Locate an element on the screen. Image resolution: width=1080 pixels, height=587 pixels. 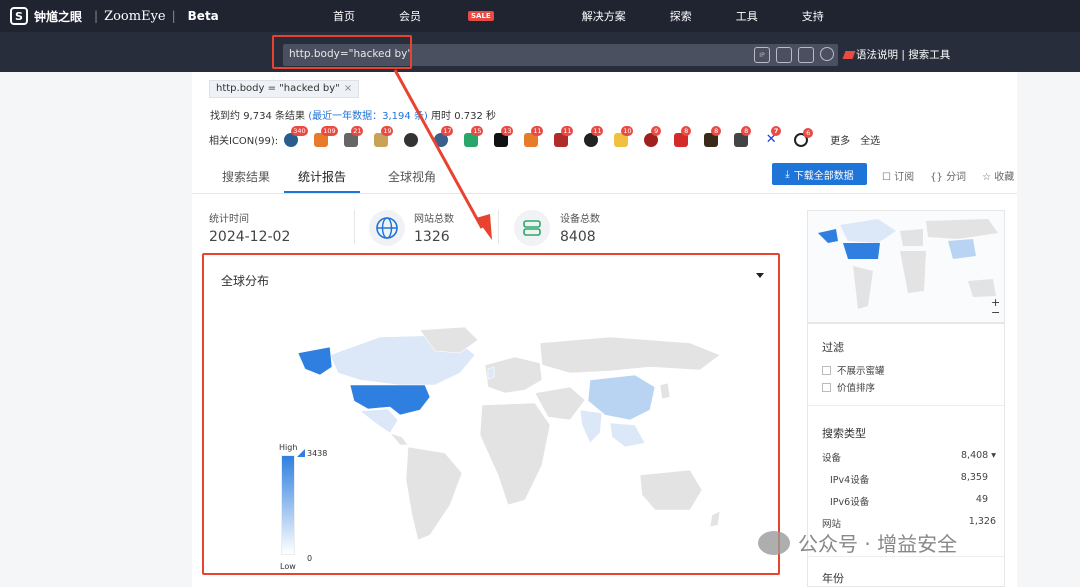
mini-map-svg is located at coordinates (908, 264).